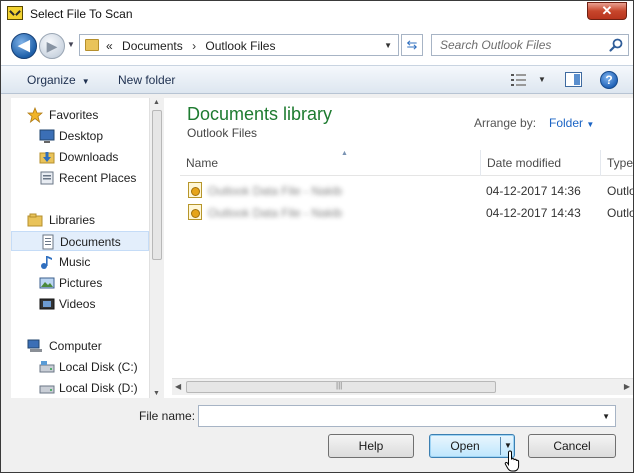 This screenshot has width=634, height=473. What do you see at coordinates (620, 163) in the screenshot?
I see `column-type: Type` at bounding box center [620, 163].